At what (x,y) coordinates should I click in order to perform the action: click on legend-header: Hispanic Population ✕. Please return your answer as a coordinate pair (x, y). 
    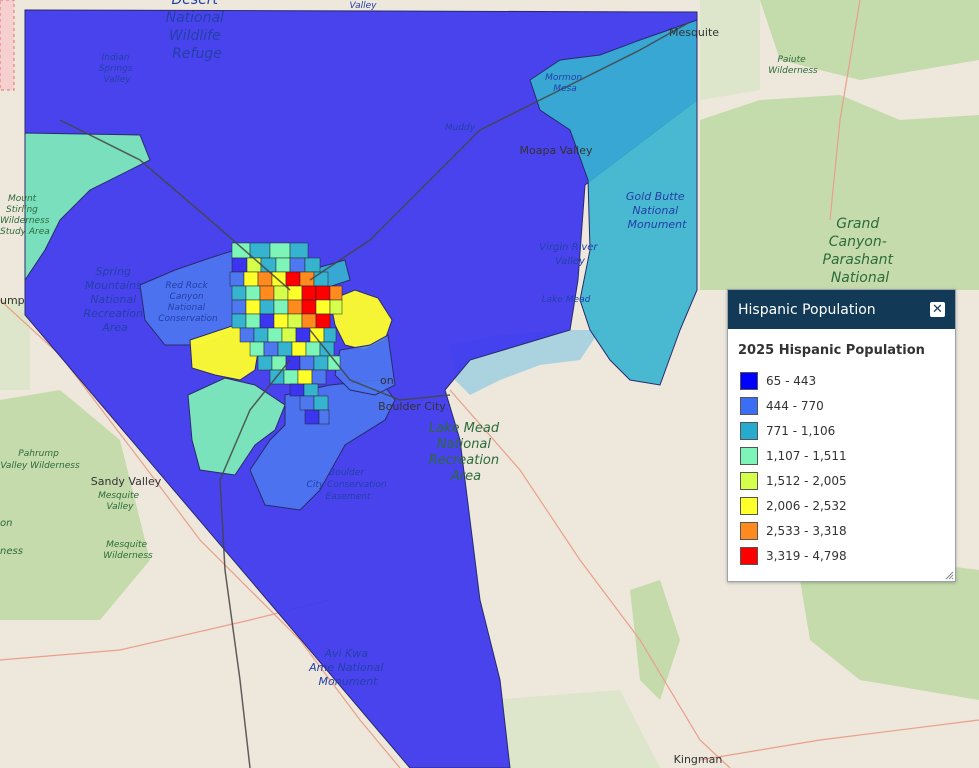
    Looking at the image, I should click on (841, 309).